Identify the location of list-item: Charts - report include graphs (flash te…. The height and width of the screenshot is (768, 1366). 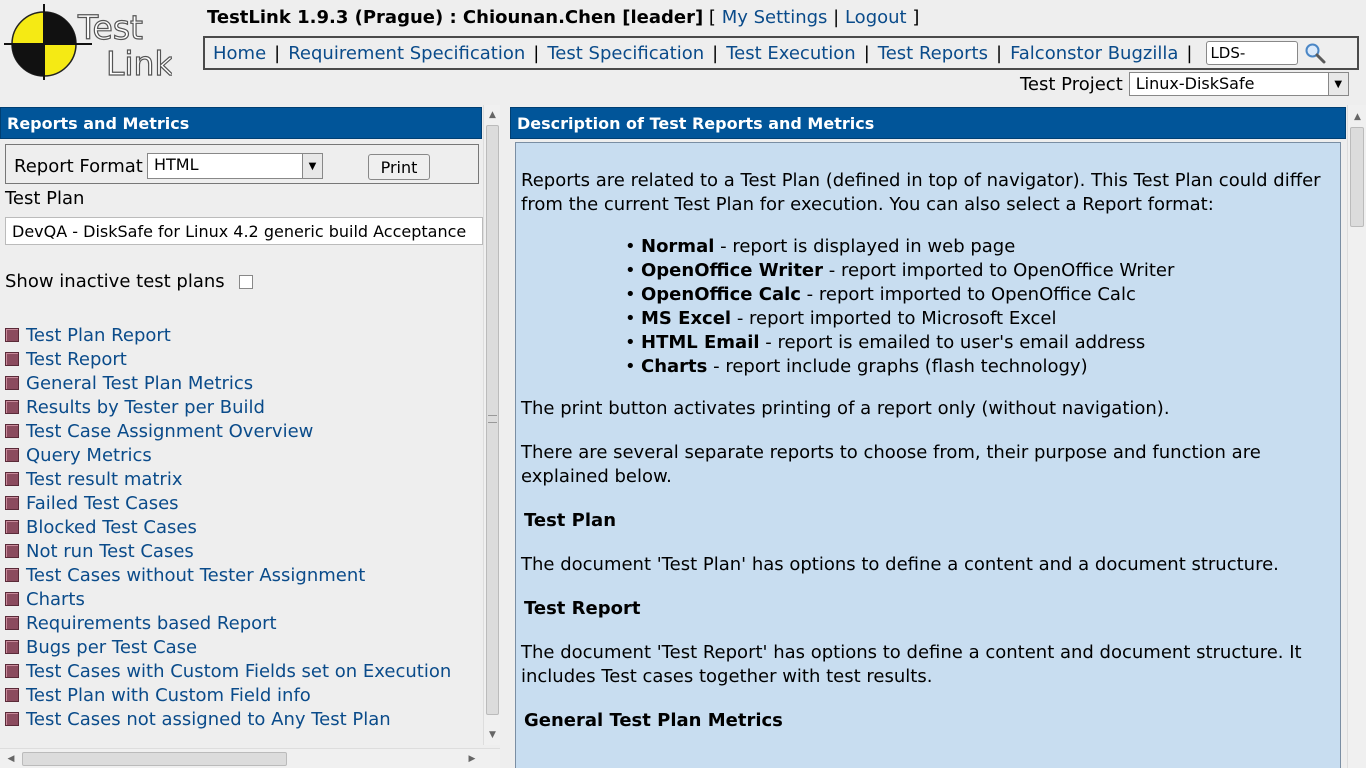
(980, 367).